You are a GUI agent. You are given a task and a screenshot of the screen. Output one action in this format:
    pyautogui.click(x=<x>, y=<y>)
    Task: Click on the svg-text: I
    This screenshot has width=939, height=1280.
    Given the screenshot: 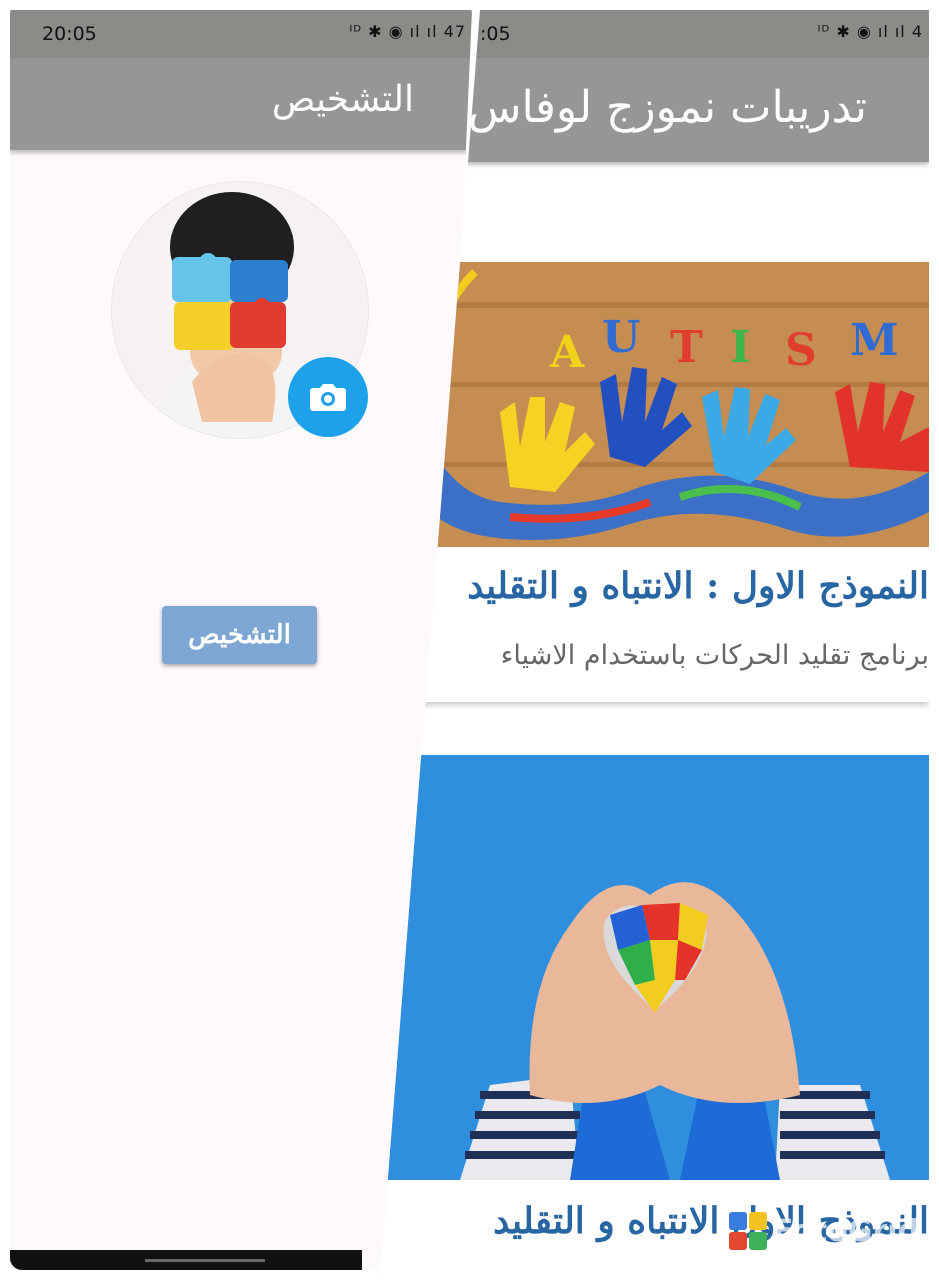 What is the action you would take?
    pyautogui.click(x=740, y=347)
    